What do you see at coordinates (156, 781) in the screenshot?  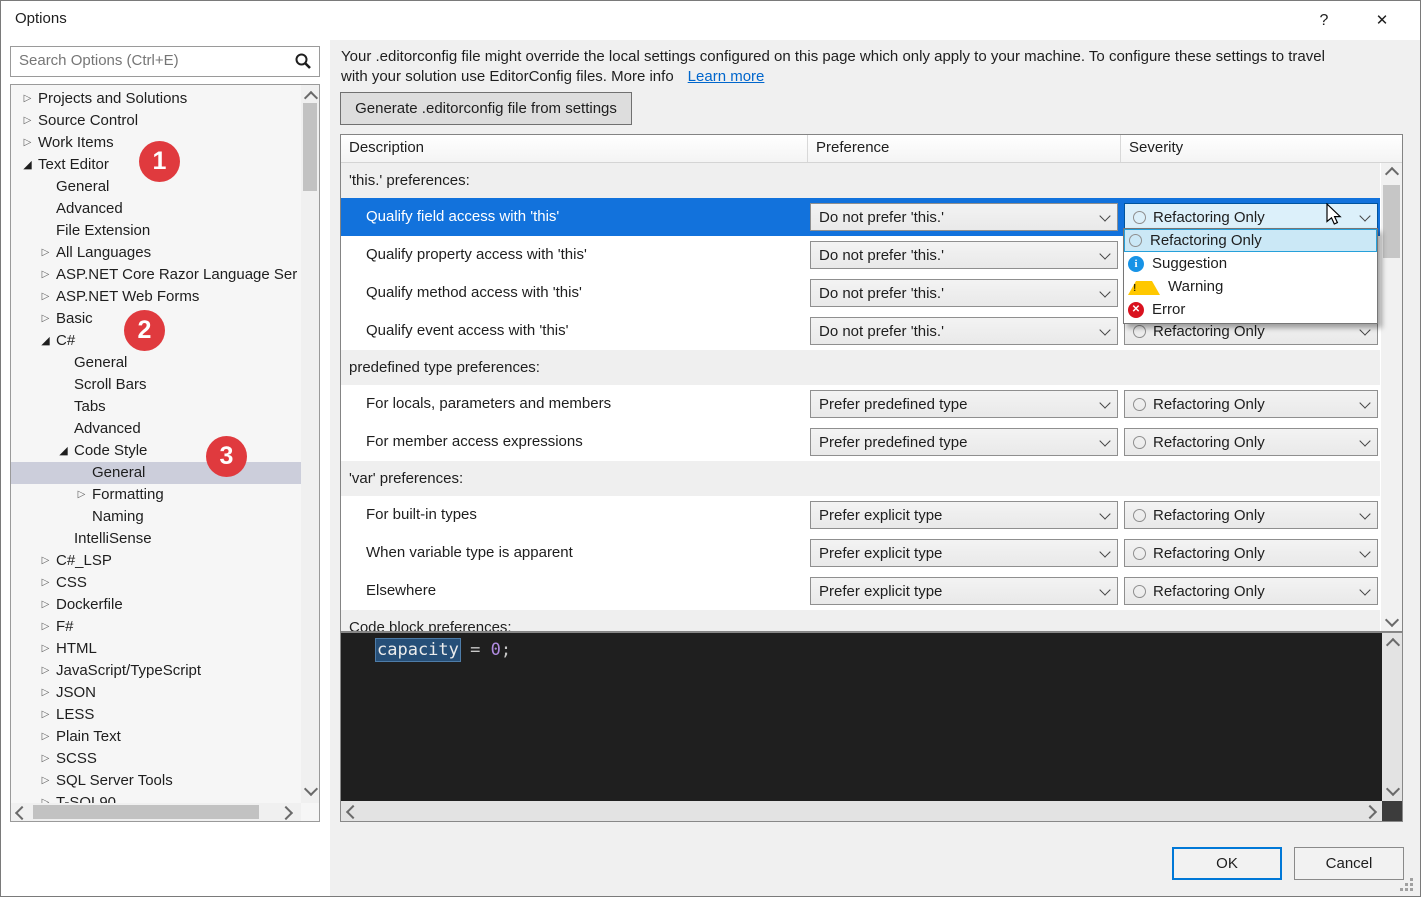 I see `tree-item-sql-server-tools: ▷ SQL Server Tools` at bounding box center [156, 781].